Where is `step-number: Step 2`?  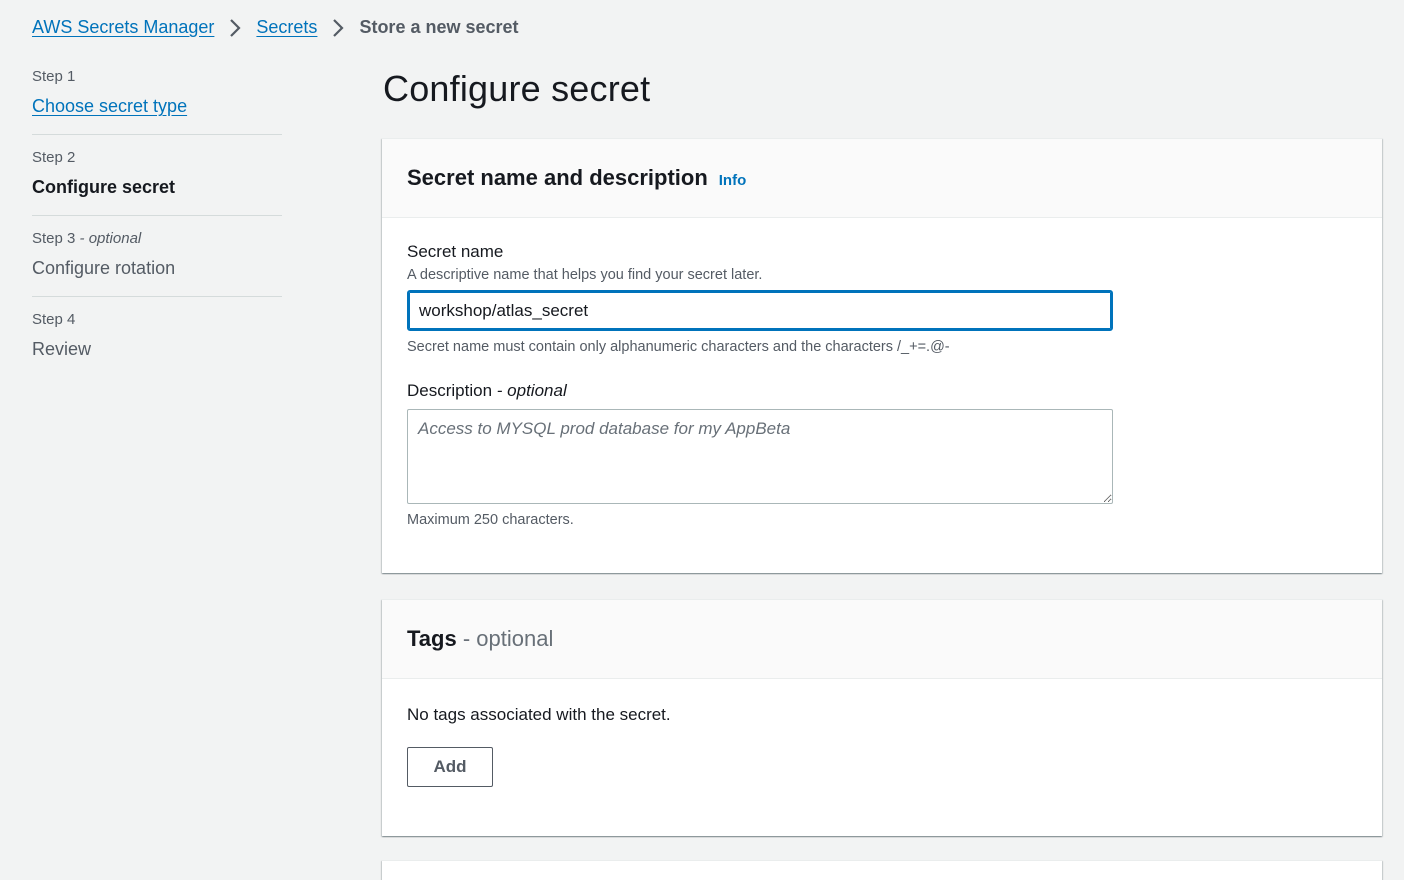
step-number: Step 2 is located at coordinates (54, 157).